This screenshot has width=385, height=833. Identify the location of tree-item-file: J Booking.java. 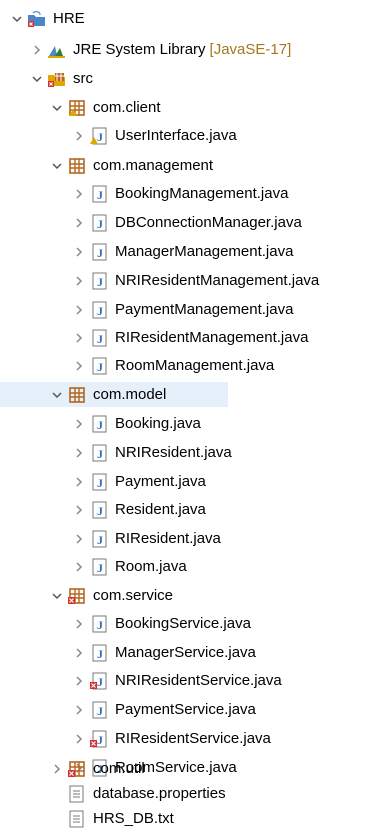
(192, 423).